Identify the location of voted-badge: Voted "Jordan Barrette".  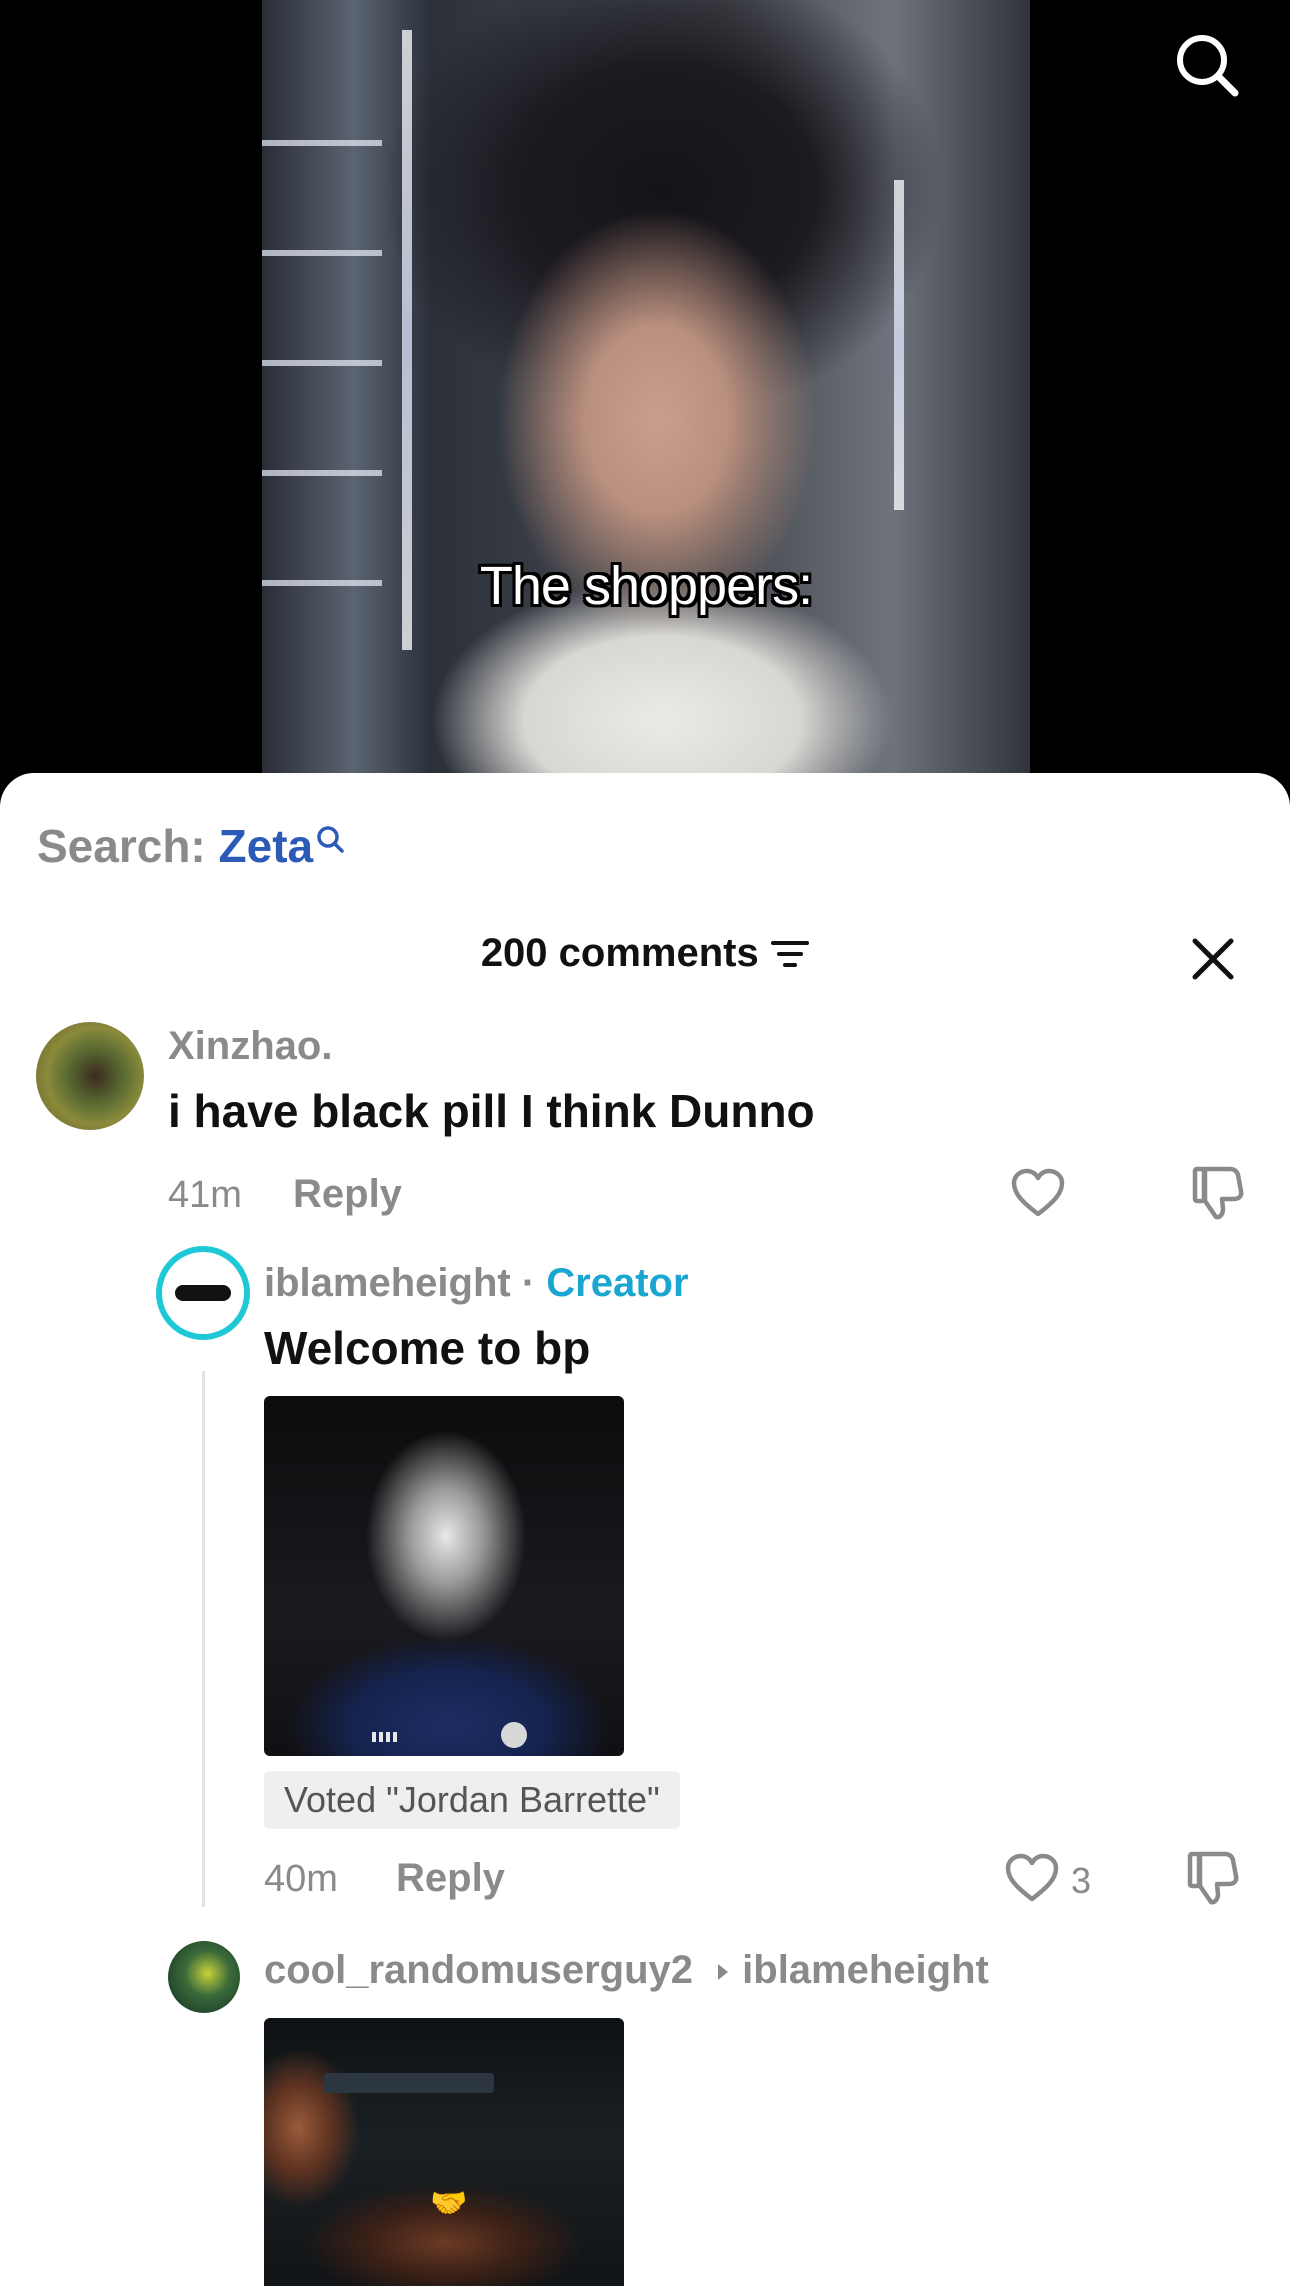
(472, 1800).